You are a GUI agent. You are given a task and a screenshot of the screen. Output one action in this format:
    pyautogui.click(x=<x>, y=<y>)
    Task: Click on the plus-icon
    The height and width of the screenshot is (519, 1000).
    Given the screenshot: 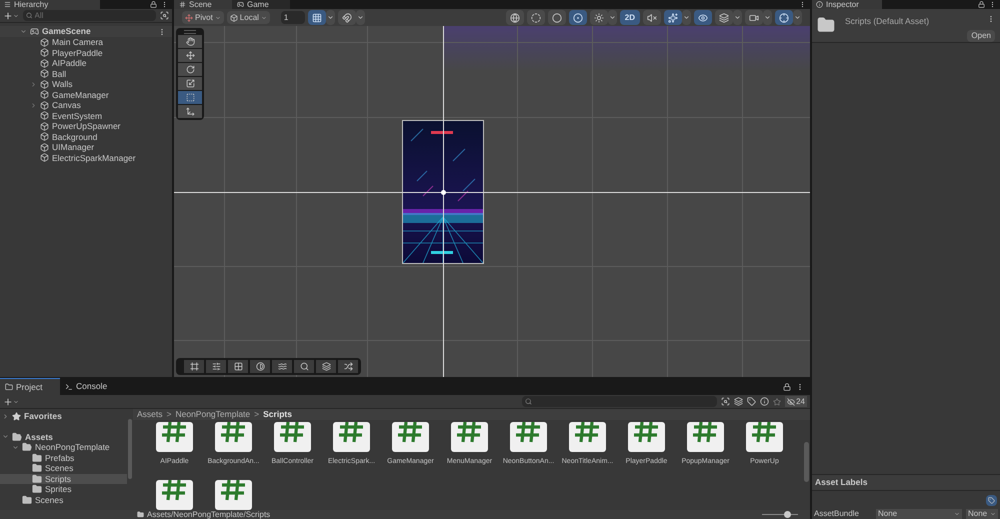 What is the action you would take?
    pyautogui.click(x=8, y=15)
    